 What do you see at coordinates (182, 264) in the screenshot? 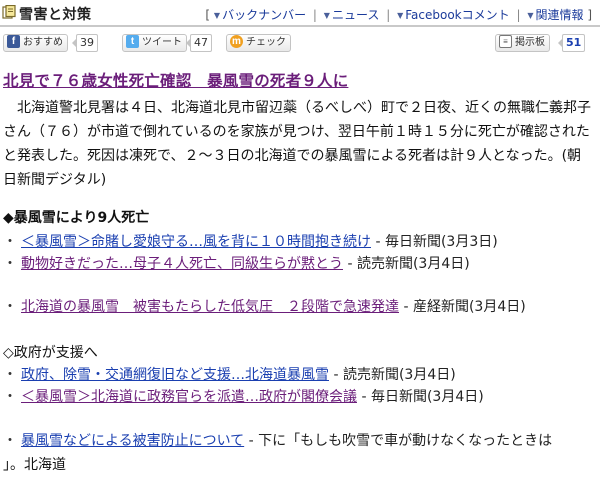
I see `related-article-link: 動物好きだった…母子４人死亡、同級生らが黙とう` at bounding box center [182, 264].